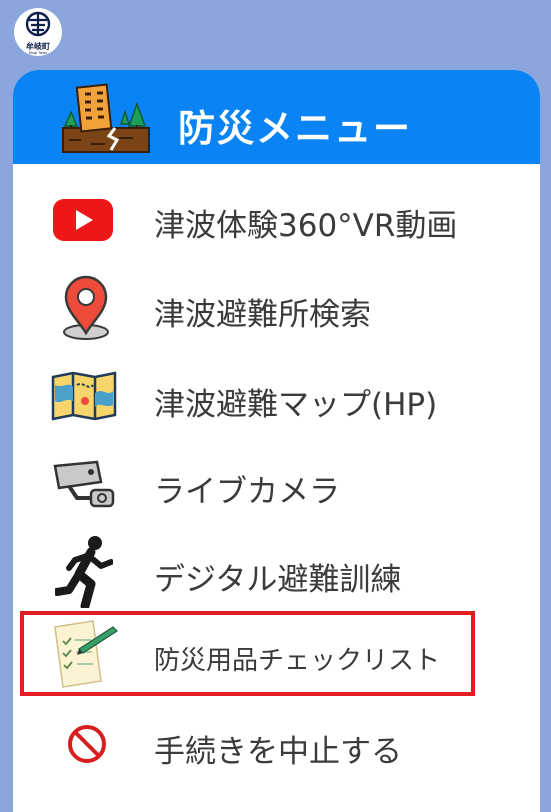  Describe the element at coordinates (87, 744) in the screenshot. I see `prohibited-icon` at that location.